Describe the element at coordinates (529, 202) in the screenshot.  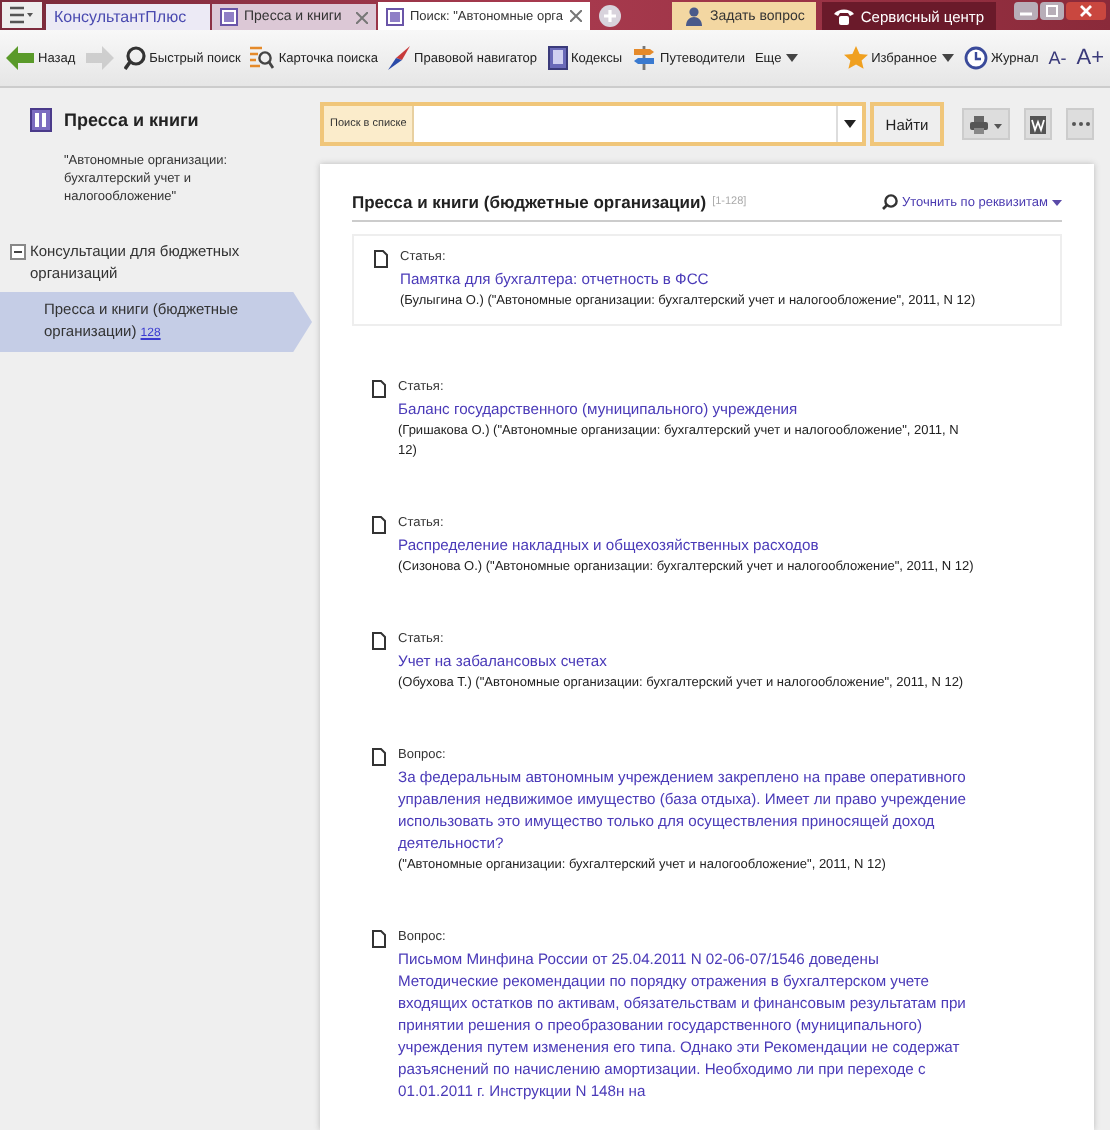
I see `list-title: Пресса и книги (бюджетные организации)` at that location.